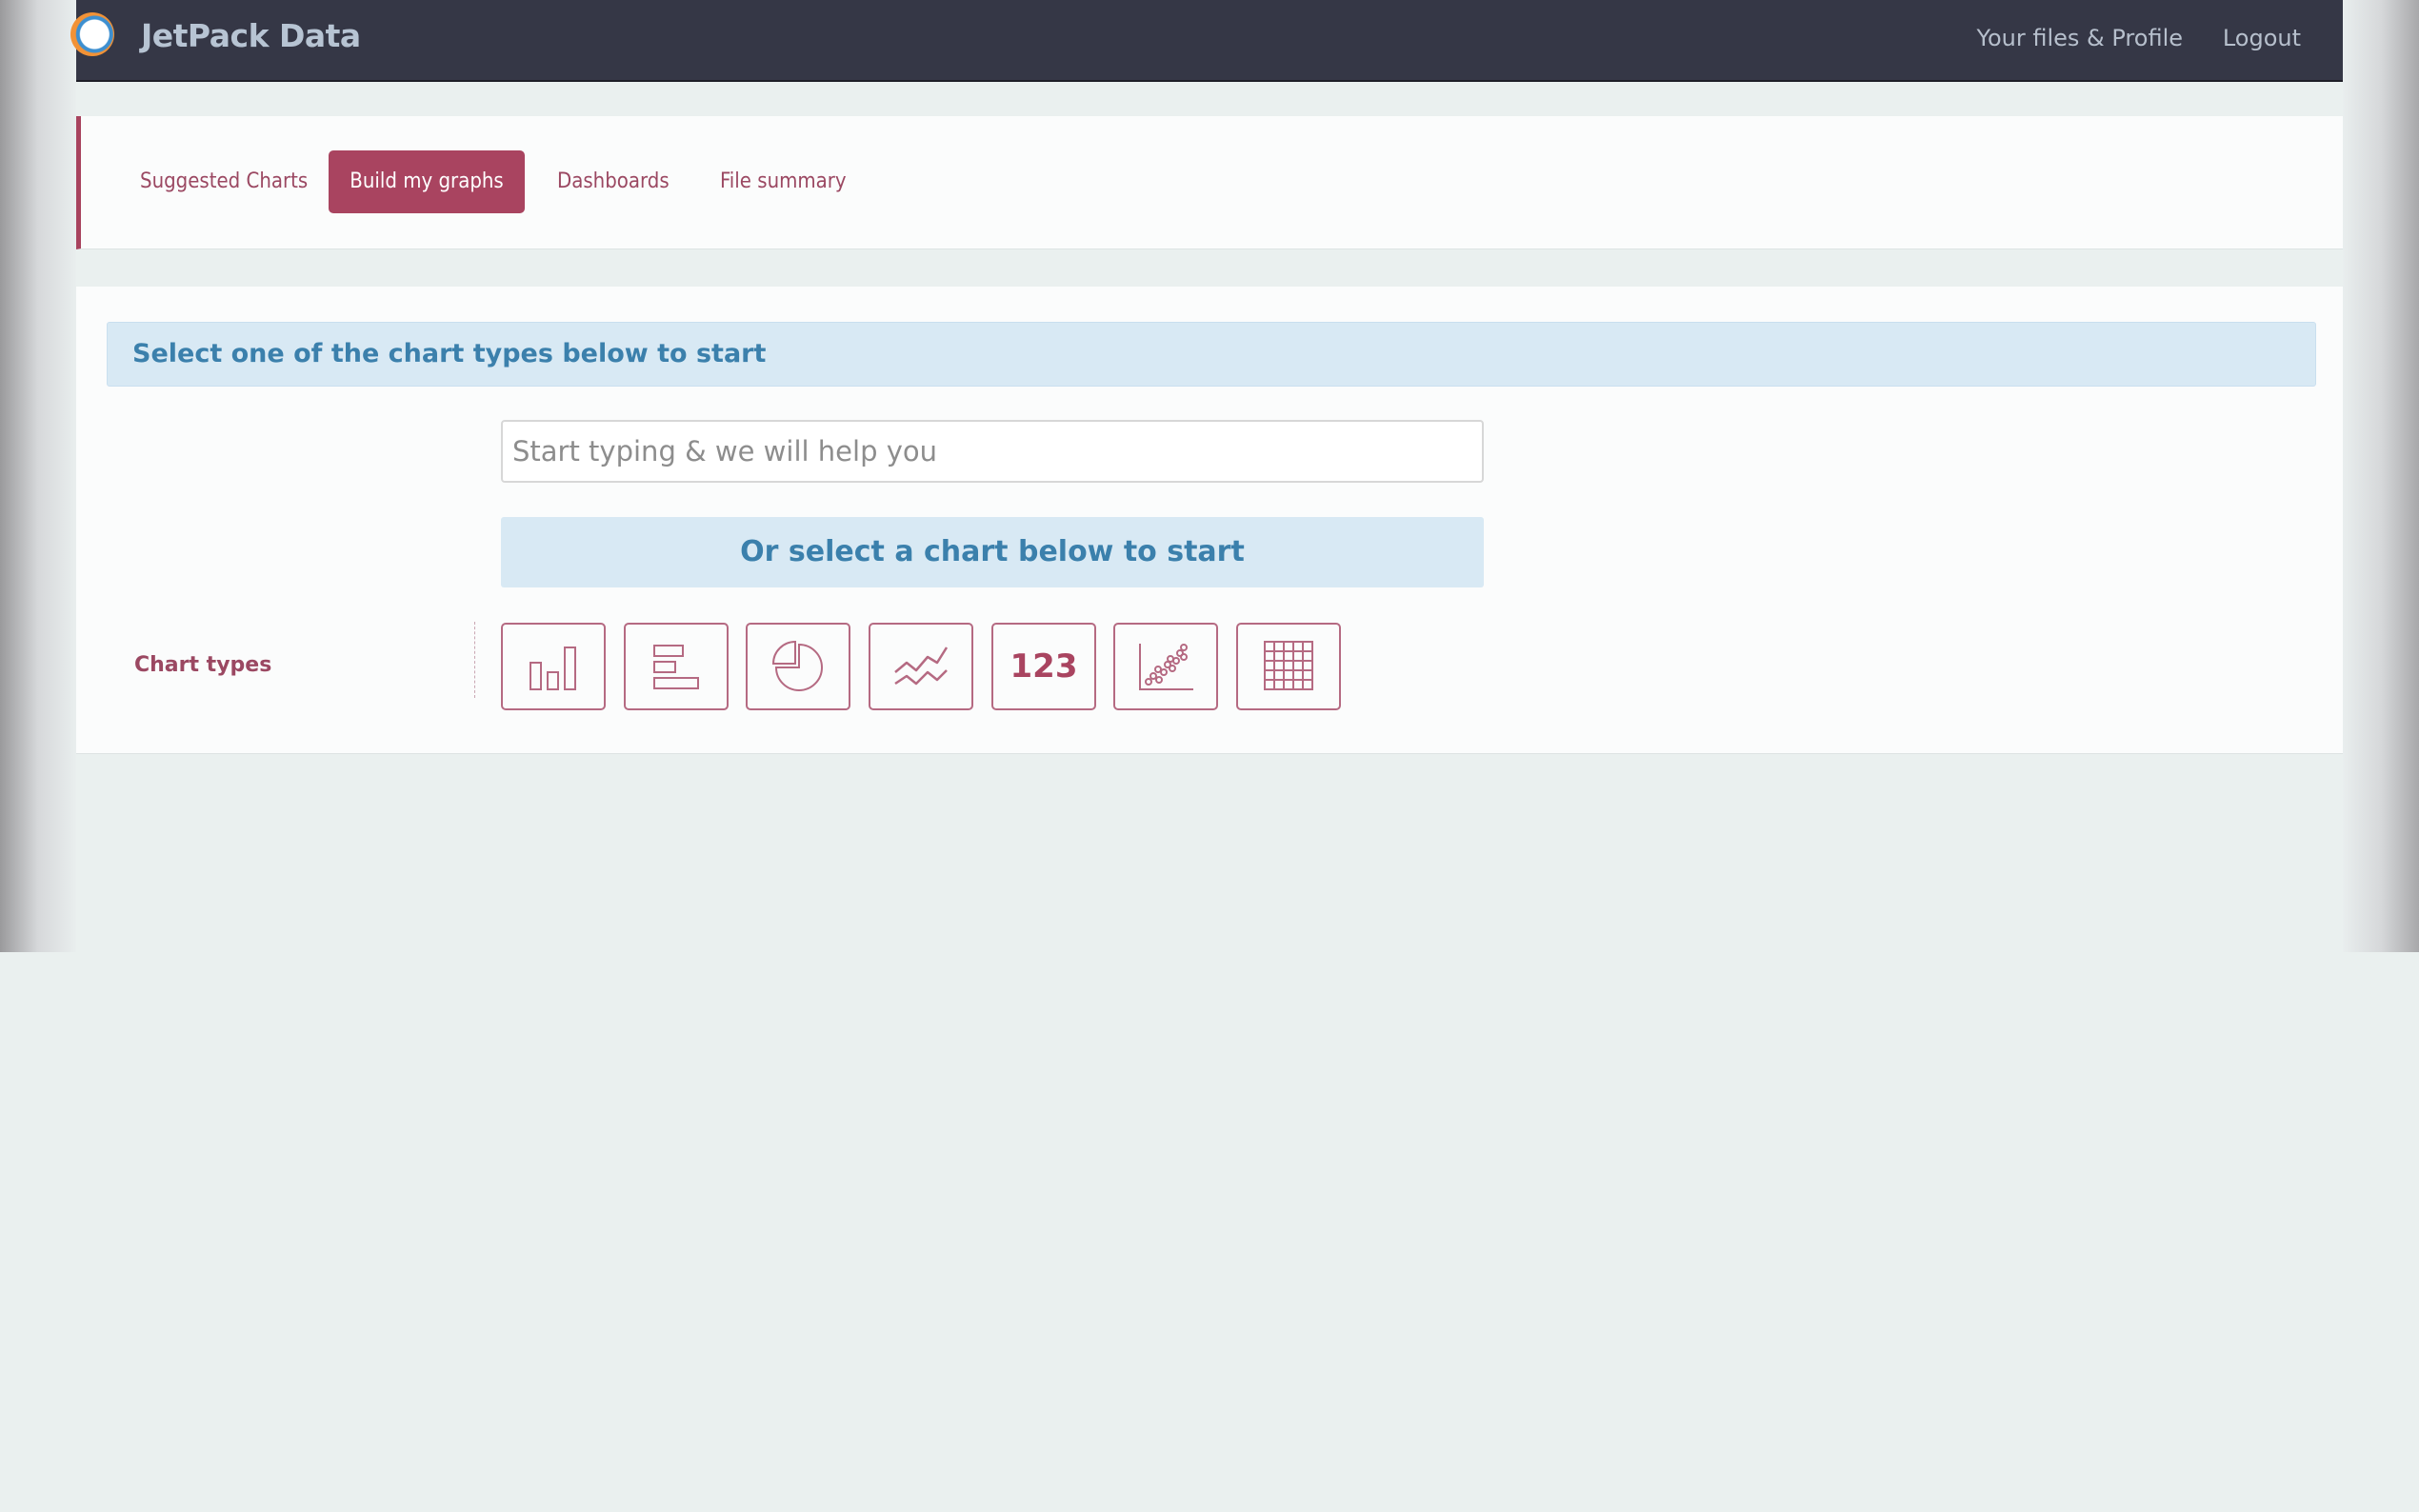 Image resolution: width=2419 pixels, height=1512 pixels. I want to click on chart-type-scatter-button, so click(1165, 666).